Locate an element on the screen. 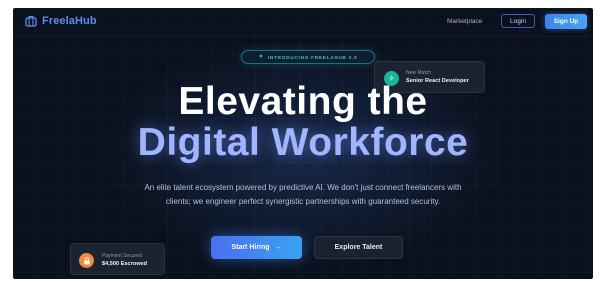 Image resolution: width=603 pixels, height=282 pixels. hero-title-line-2: Digital Workforce is located at coordinates (303, 142).